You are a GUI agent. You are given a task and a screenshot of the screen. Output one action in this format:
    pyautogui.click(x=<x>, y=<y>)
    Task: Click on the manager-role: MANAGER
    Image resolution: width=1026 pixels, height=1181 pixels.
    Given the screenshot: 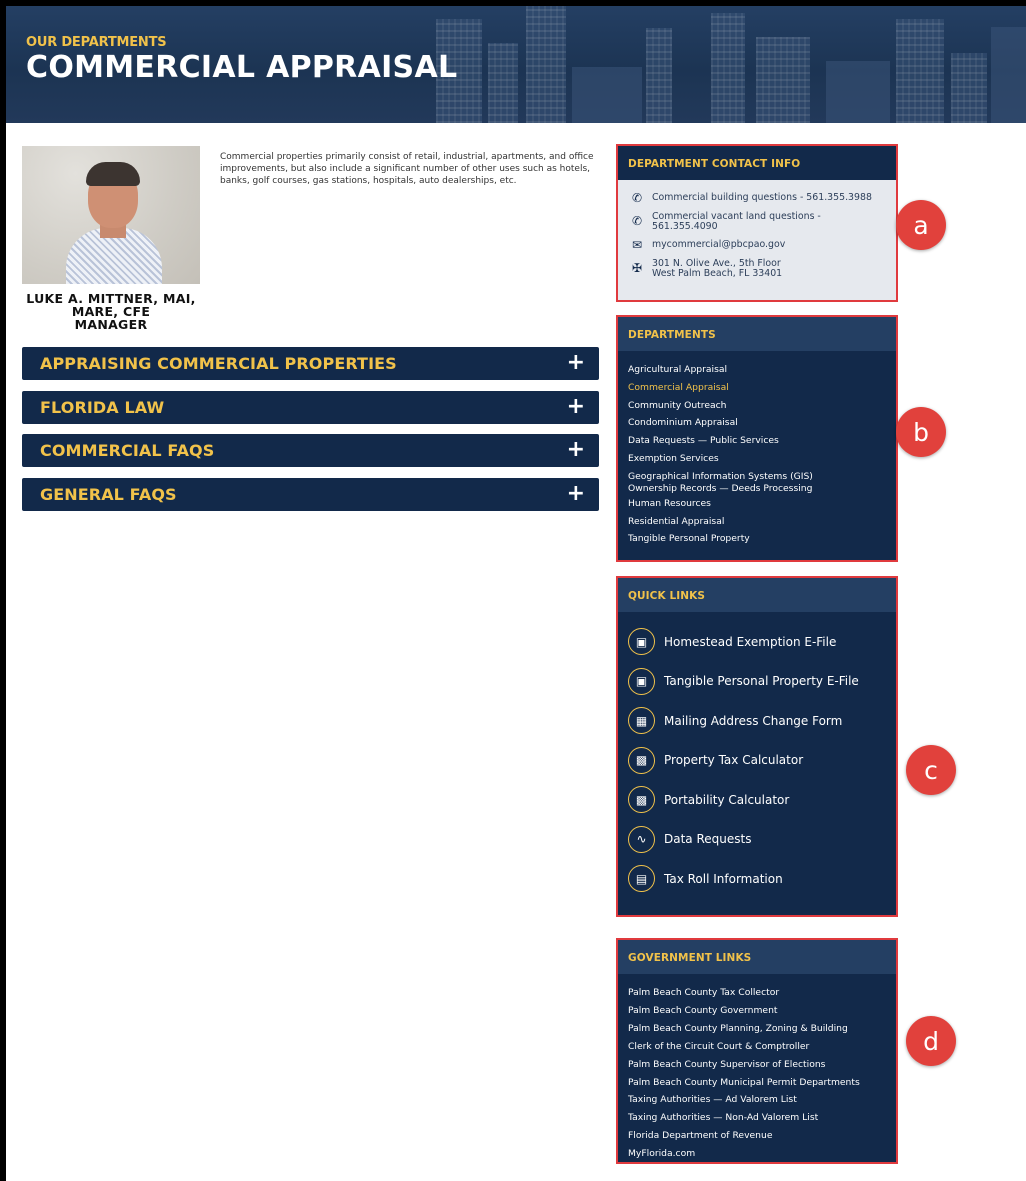 What is the action you would take?
    pyautogui.click(x=111, y=324)
    